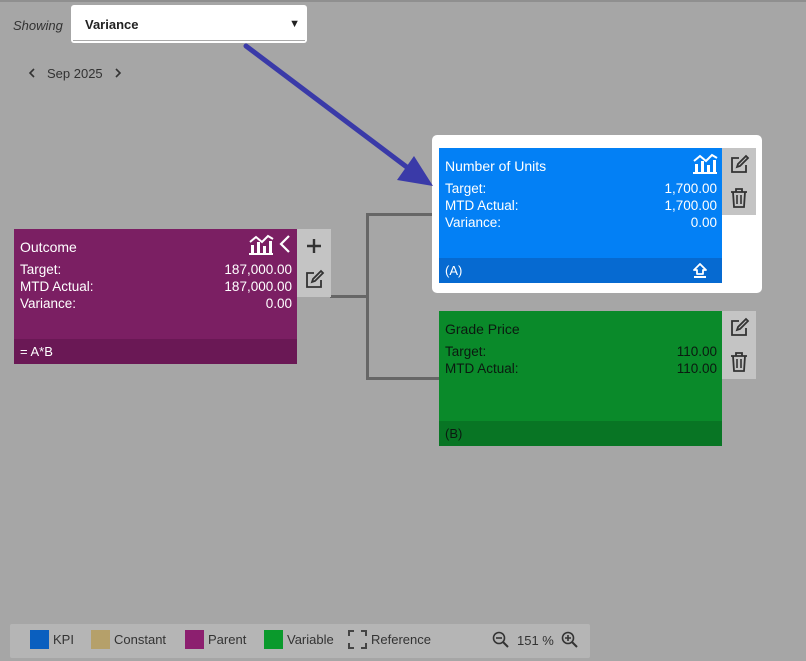 This screenshot has height=661, width=806. Describe the element at coordinates (52, 639) in the screenshot. I see `legend-item-kpi: KPI` at that location.